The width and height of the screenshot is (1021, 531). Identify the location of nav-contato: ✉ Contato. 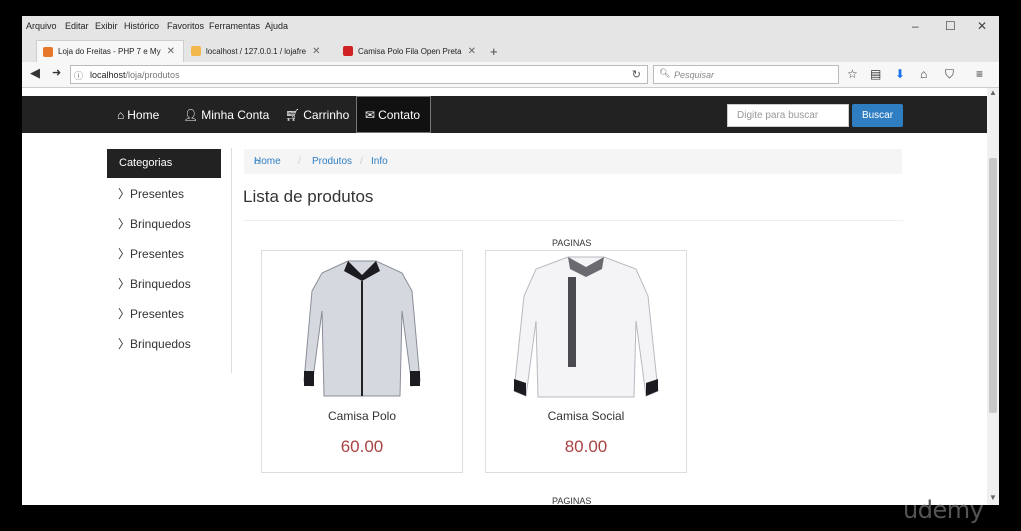
(393, 114).